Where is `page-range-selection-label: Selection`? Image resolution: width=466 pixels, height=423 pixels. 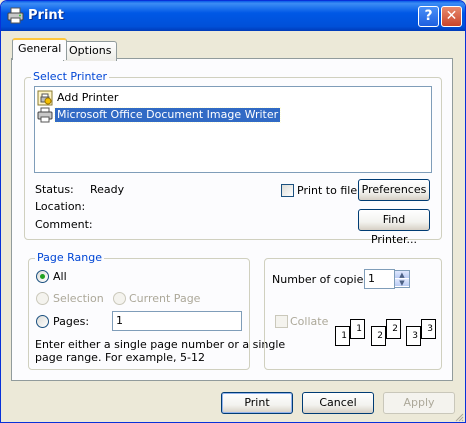 page-range-selection-label: Selection is located at coordinates (78, 298).